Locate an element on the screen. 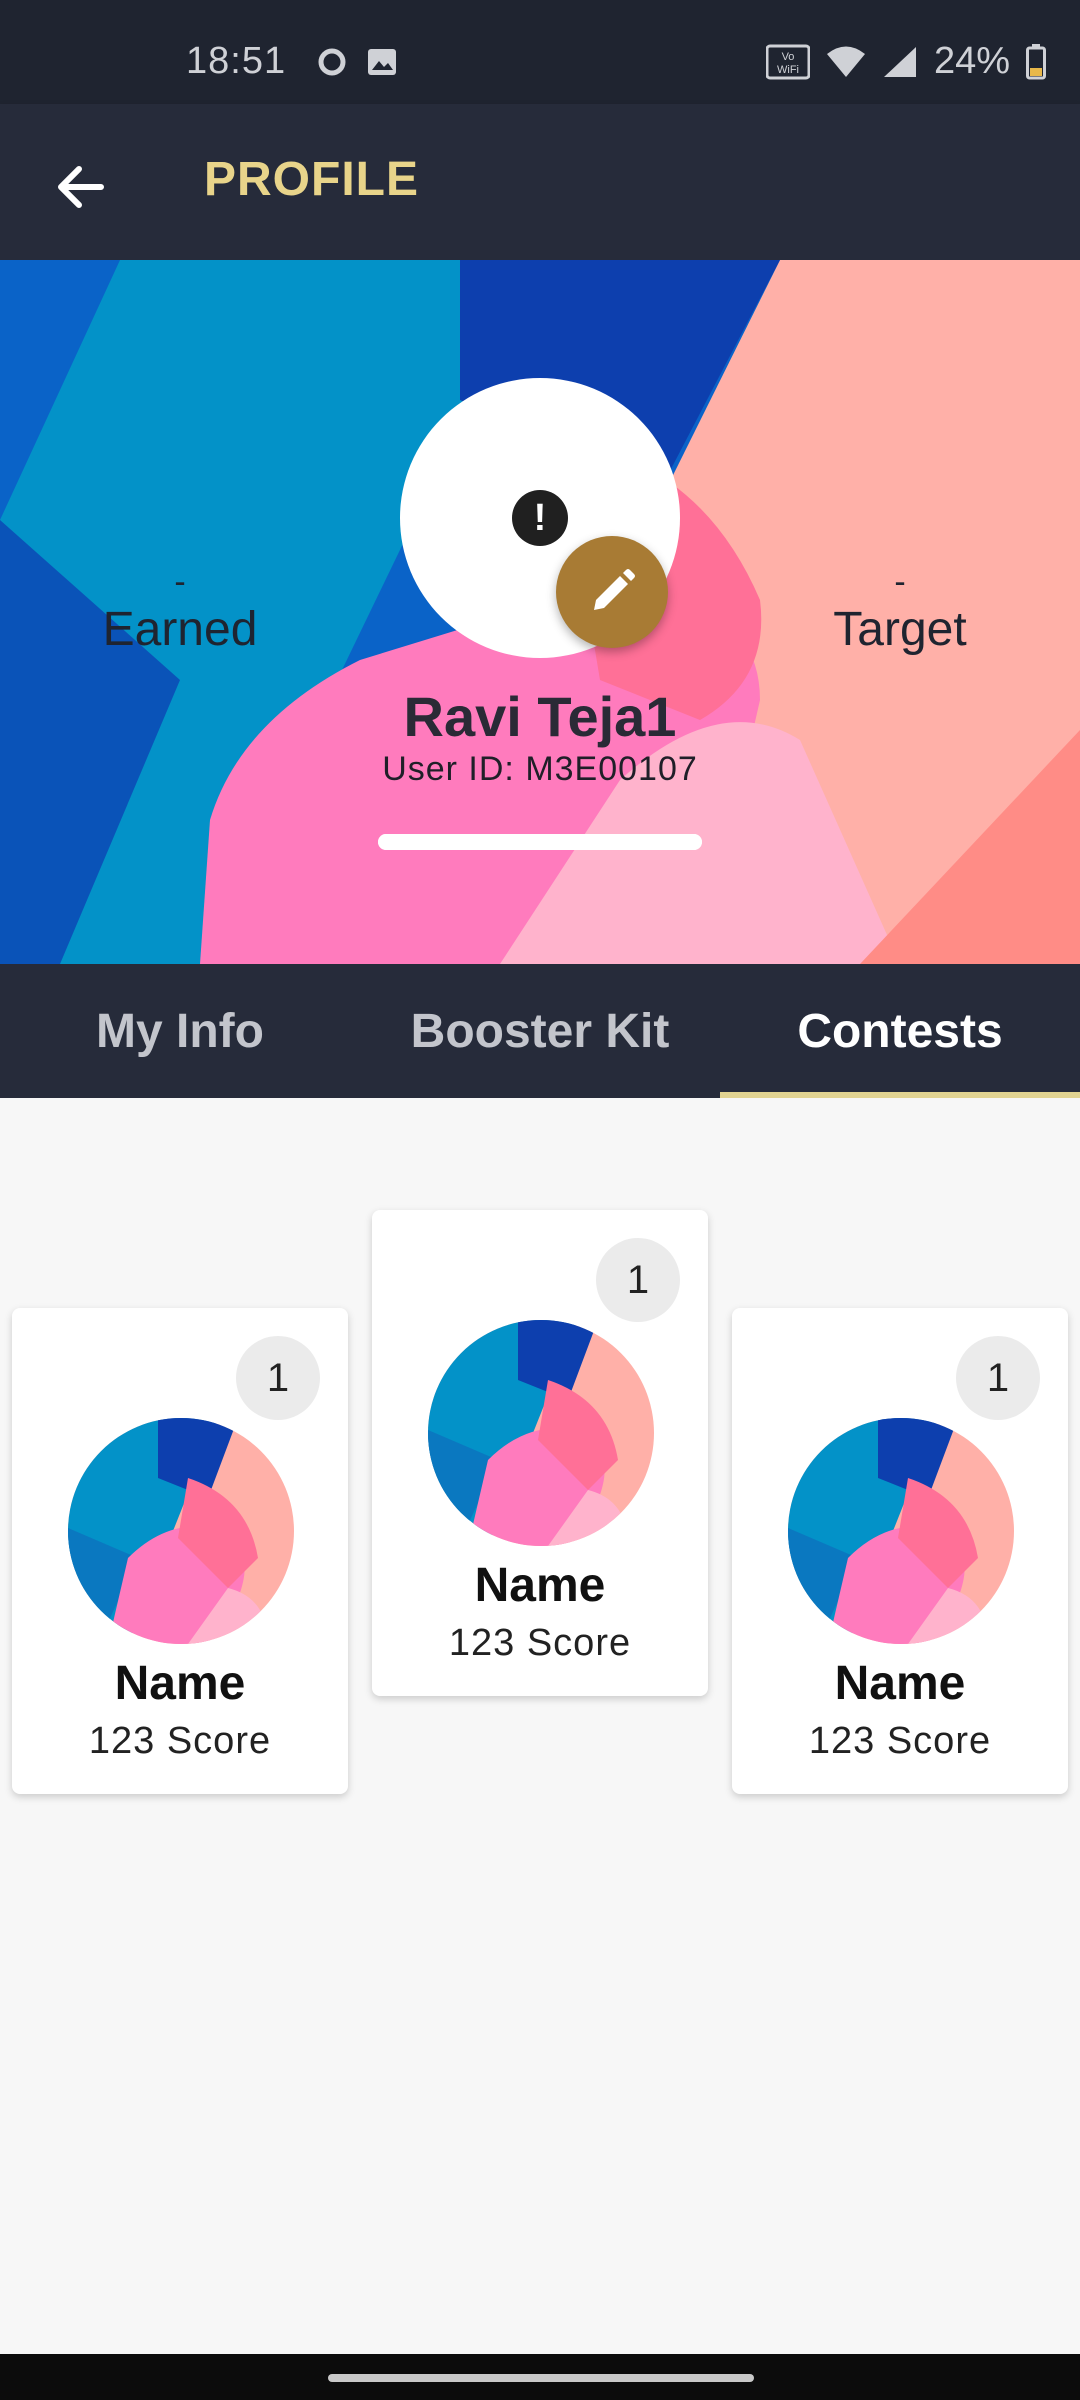 The image size is (1080, 2400). svg-text: Vo is located at coordinates (788, 57).